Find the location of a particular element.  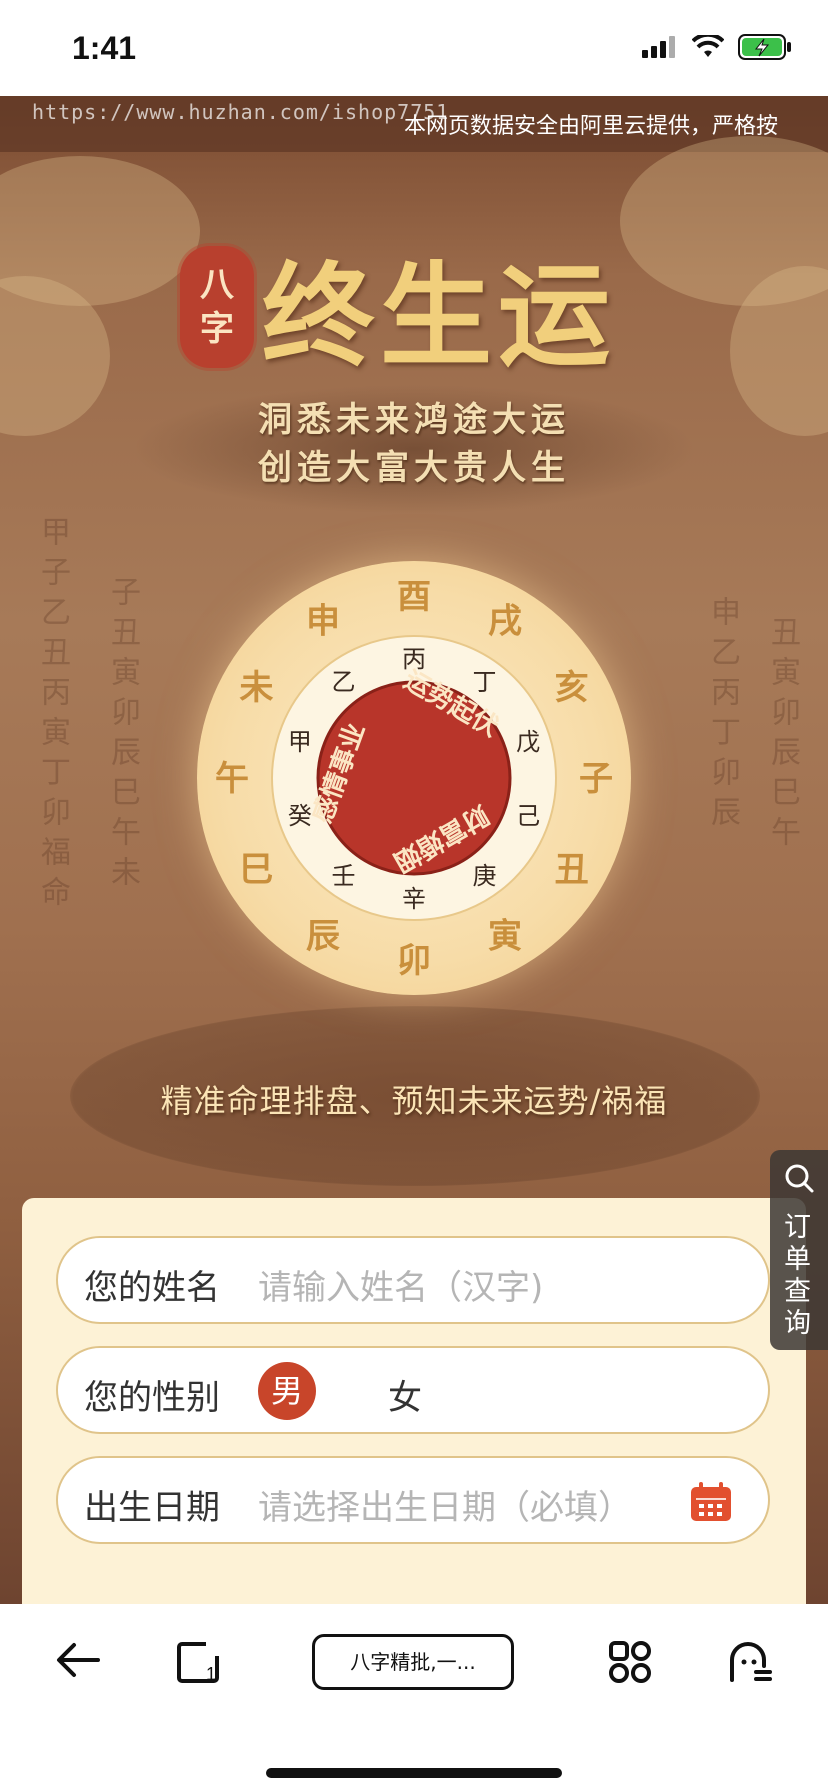

order-query-button: 订单查询 is located at coordinates (799, 1250).